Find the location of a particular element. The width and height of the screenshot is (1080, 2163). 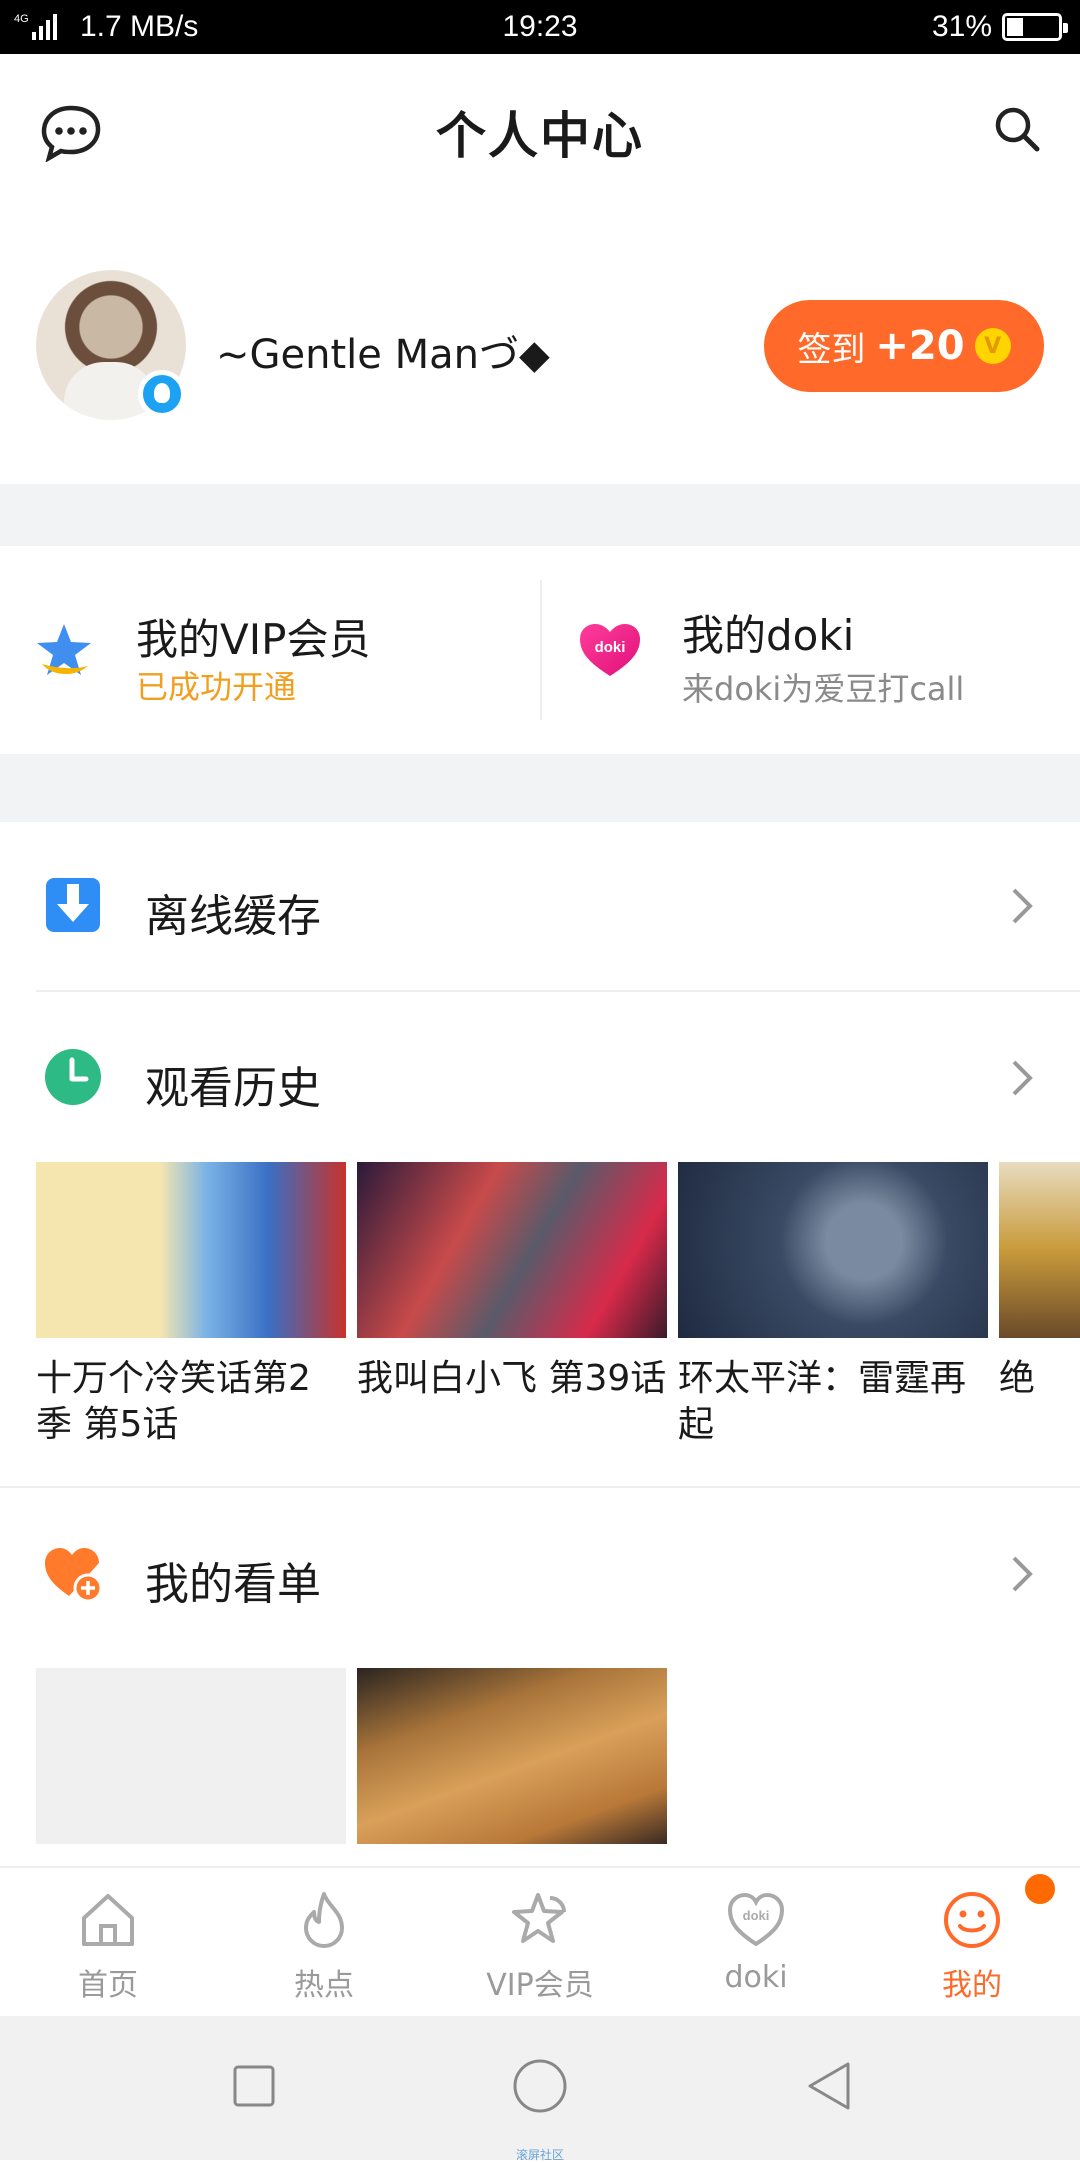

checkin-points: +20 is located at coordinates (920, 346).